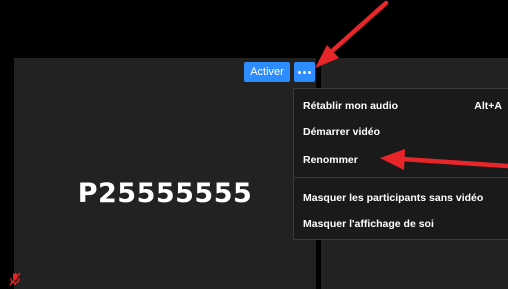 The height and width of the screenshot is (289, 508). Describe the element at coordinates (393, 198) in the screenshot. I see `menu-item-hide-non-video: Masquer les participants sans vidéo` at that location.